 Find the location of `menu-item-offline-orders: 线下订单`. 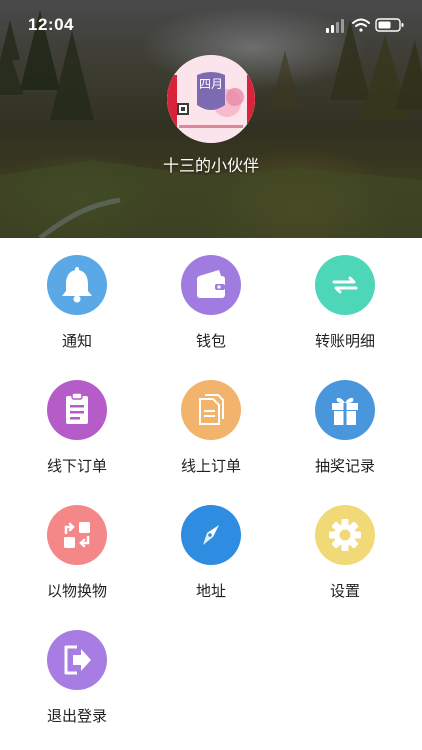

menu-item-offline-orders: 线下订单 is located at coordinates (77, 425).